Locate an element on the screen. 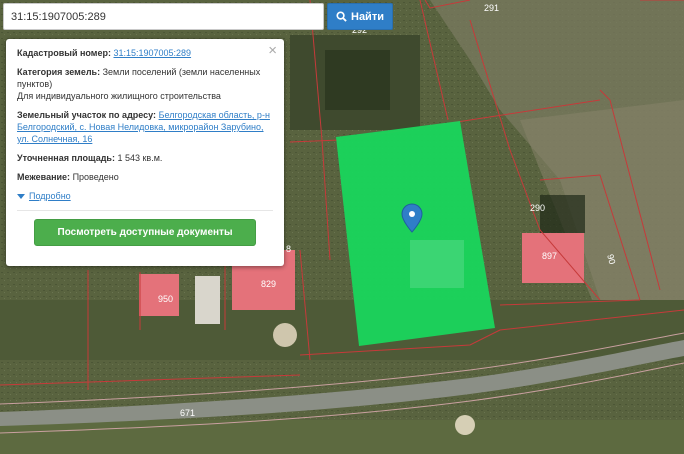 This screenshot has height=454, width=684. survey-value: Проведено is located at coordinates (95, 177).